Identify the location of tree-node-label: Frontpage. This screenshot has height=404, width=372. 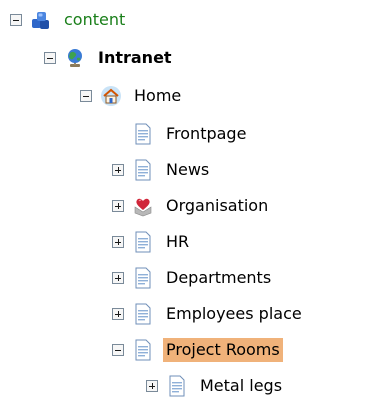
(206, 133).